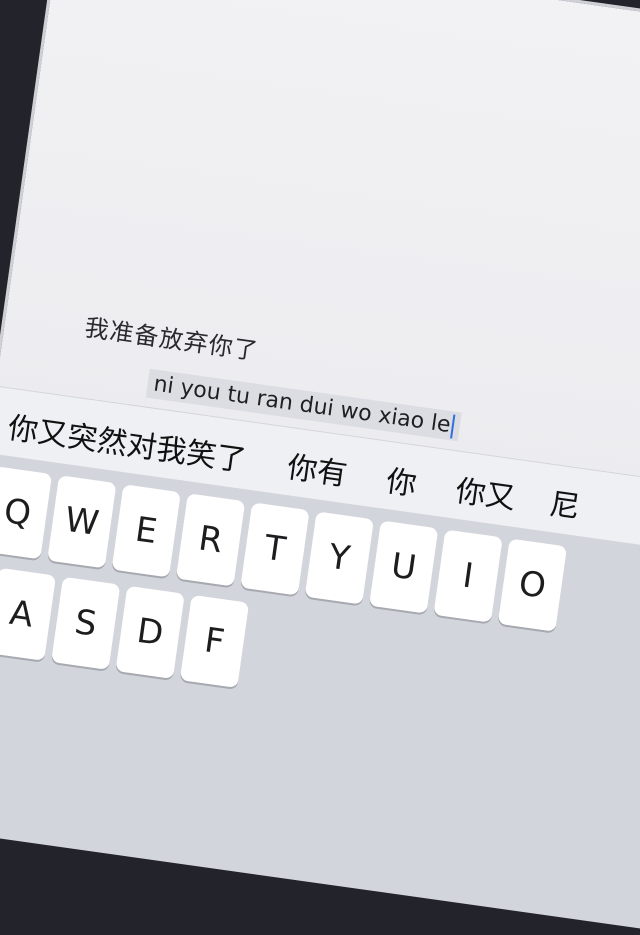 Image resolution: width=640 pixels, height=935 pixels. Describe the element at coordinates (532, 585) in the screenshot. I see `key-o: O` at that location.